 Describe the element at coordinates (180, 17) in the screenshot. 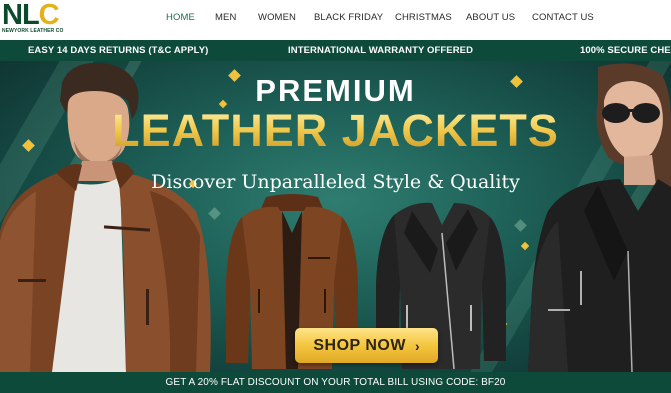

I see `nav-home: HOME` at that location.